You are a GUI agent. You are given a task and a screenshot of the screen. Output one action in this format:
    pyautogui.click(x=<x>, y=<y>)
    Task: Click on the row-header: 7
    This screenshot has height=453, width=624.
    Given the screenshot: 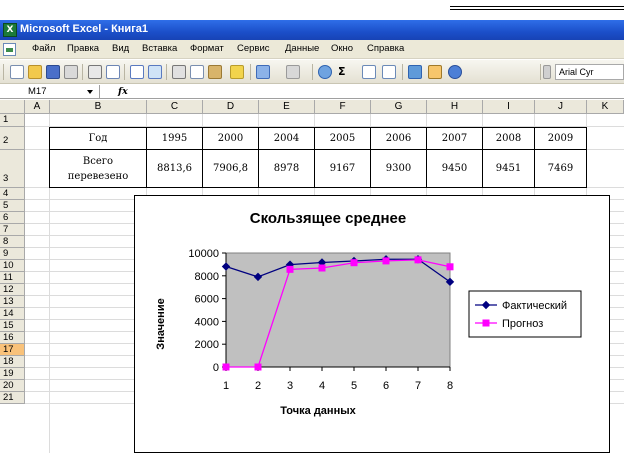 What is the action you would take?
    pyautogui.click(x=12, y=230)
    